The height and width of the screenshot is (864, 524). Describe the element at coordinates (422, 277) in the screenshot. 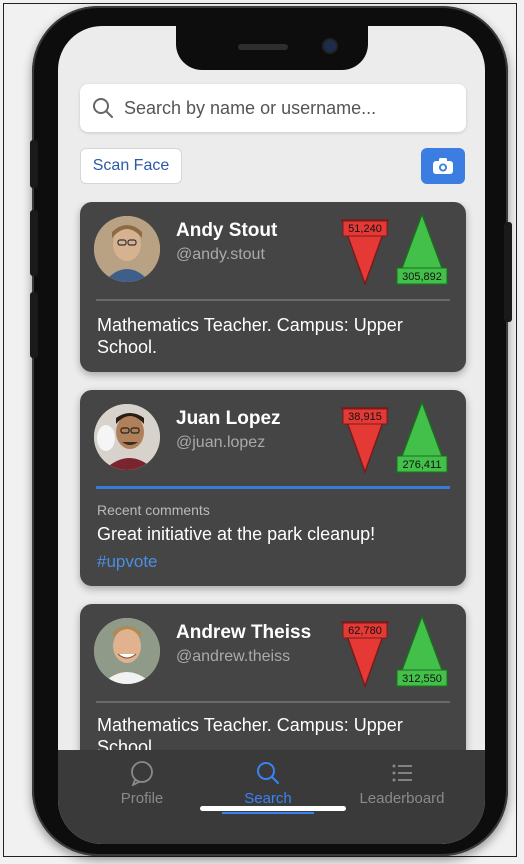

I see `upvote-count: 305,892` at that location.